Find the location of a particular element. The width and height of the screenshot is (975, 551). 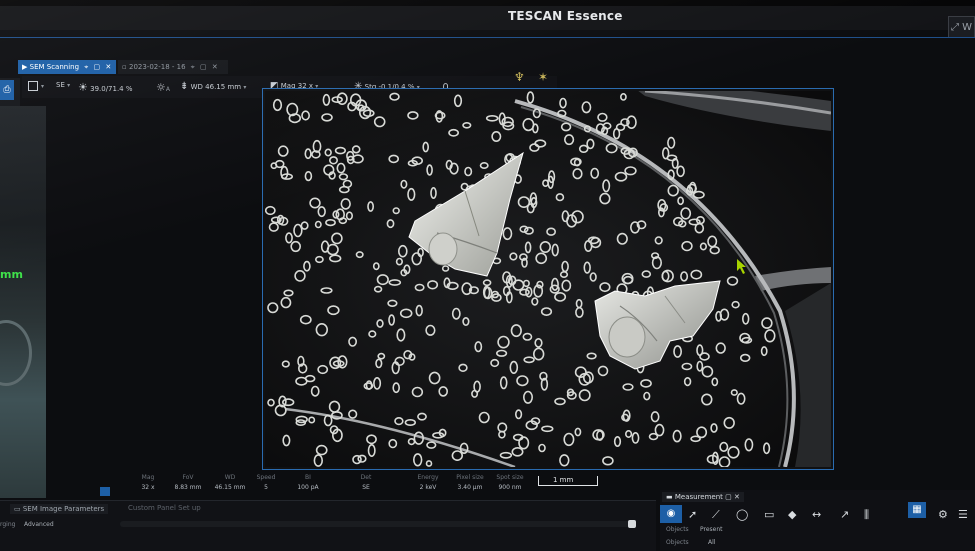

ellipse-icon: ◯ is located at coordinates (742, 514).